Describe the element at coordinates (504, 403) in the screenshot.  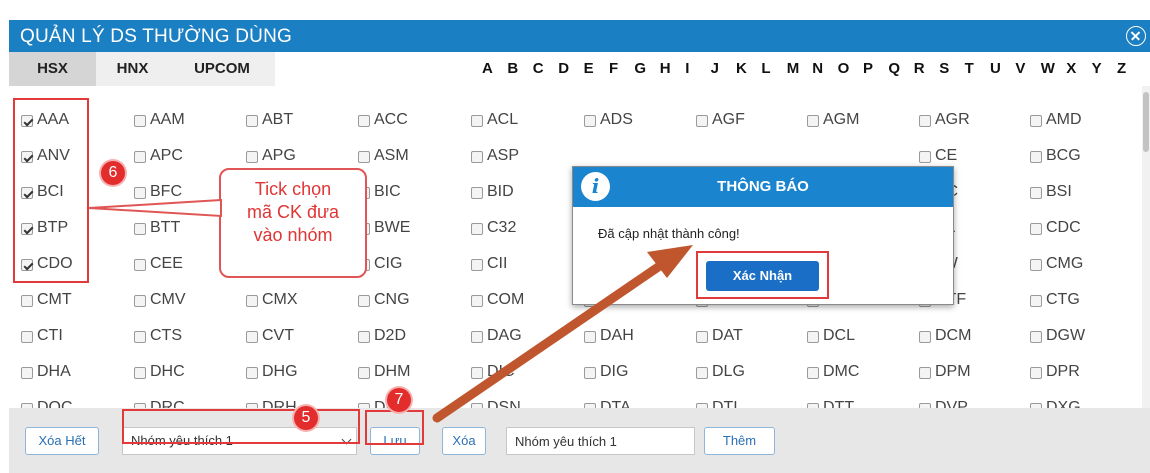
I see `stock-code-label: DSN` at that location.